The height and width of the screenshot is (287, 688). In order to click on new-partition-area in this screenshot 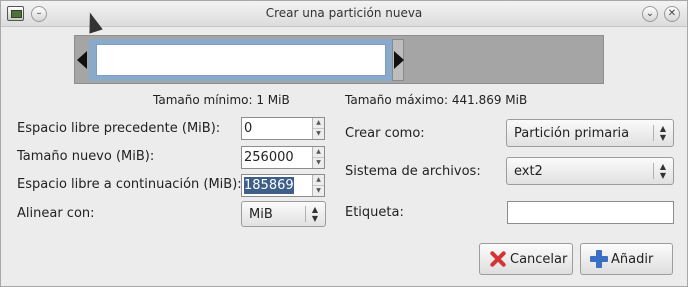, I will do `click(241, 60)`.